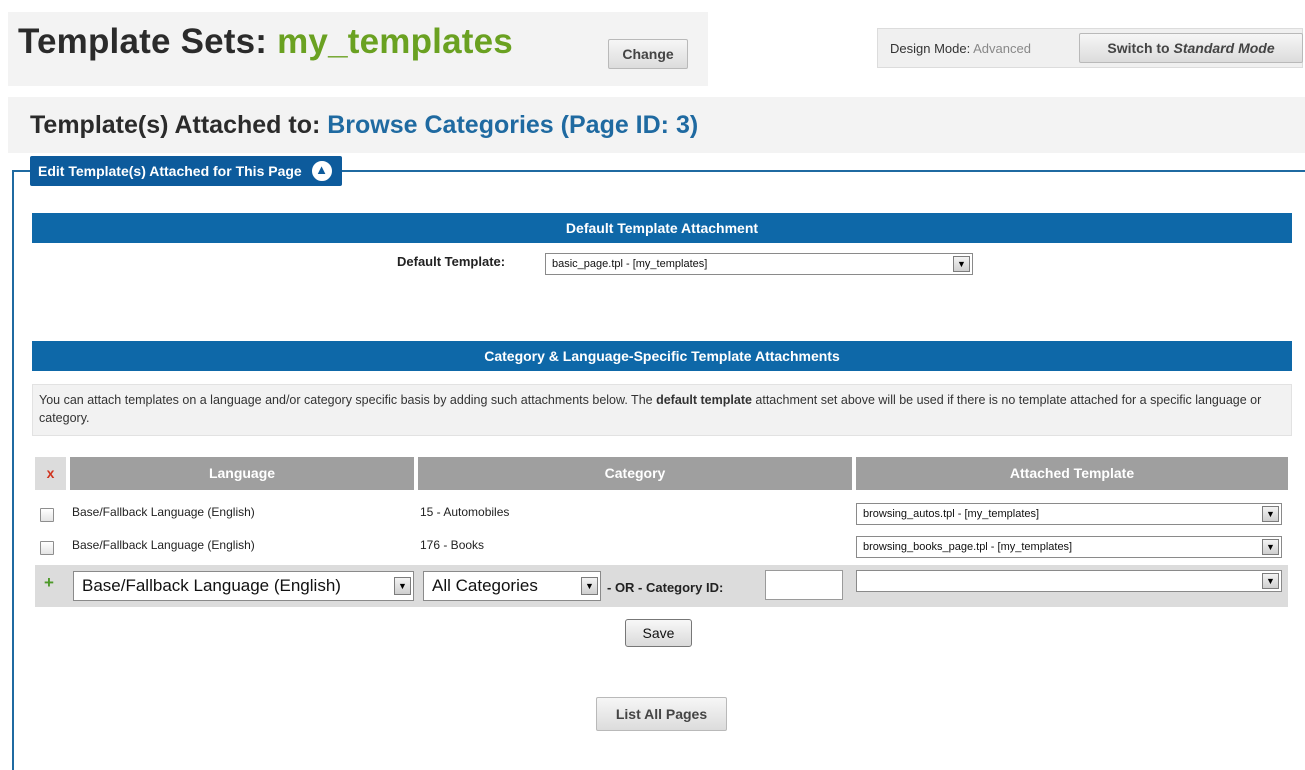  I want to click on column-header-template: Attached Template, so click(1072, 473).